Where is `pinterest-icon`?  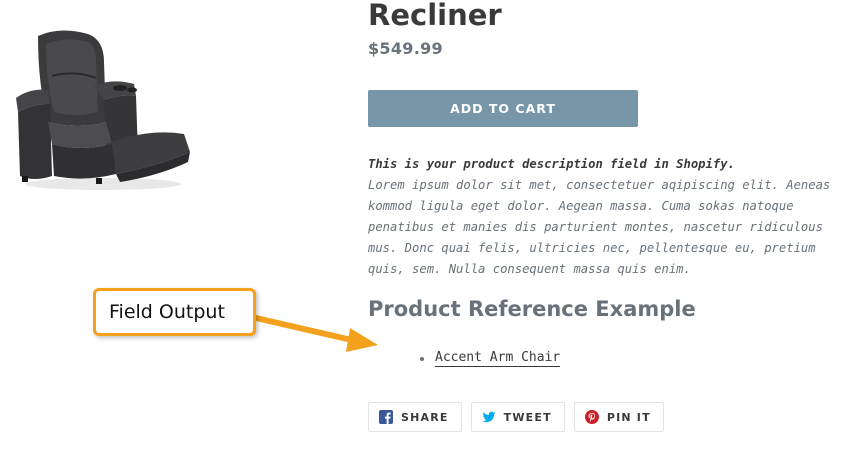
pinterest-icon is located at coordinates (591, 417).